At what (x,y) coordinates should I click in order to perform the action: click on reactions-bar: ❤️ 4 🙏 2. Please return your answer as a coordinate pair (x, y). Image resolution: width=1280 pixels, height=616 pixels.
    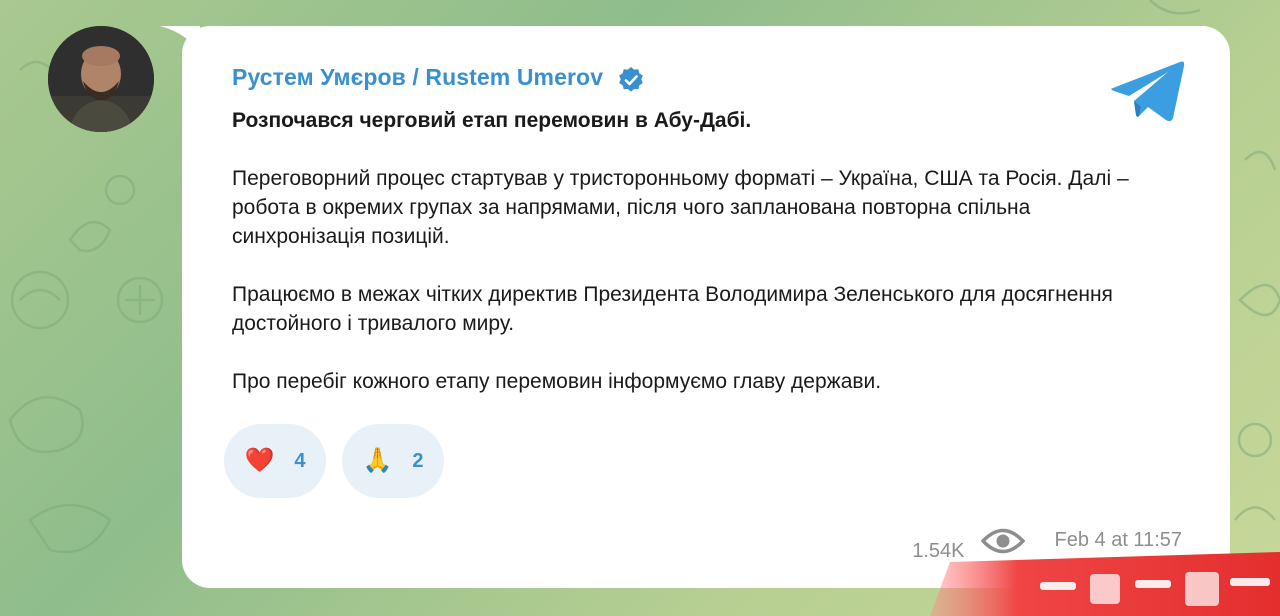
    Looking at the image, I should click on (334, 461).